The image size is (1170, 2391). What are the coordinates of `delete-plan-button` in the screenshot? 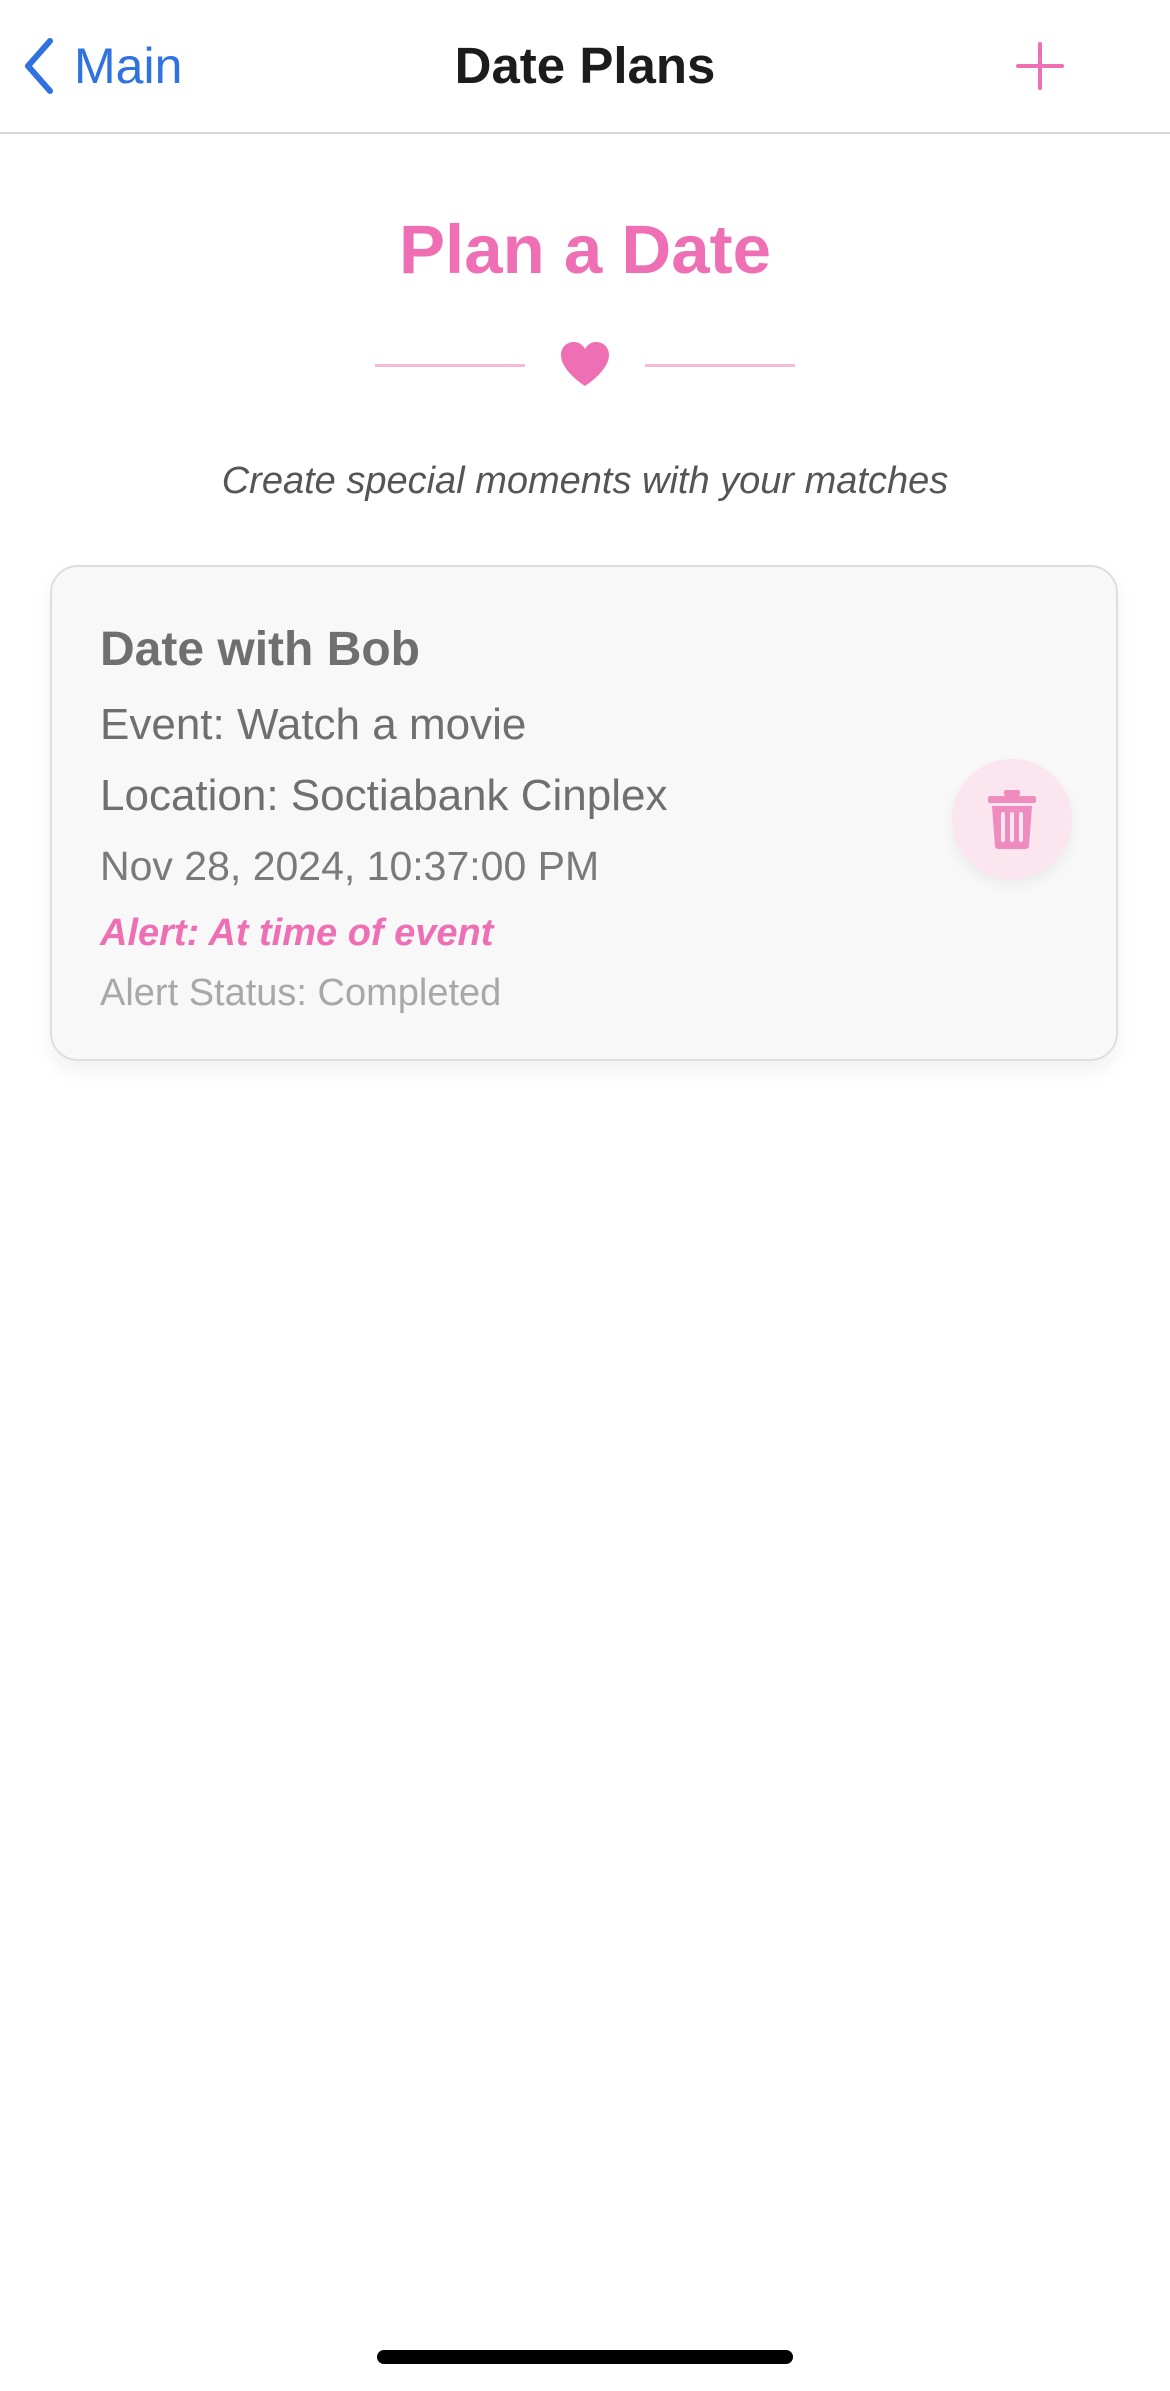 It's located at (1012, 819).